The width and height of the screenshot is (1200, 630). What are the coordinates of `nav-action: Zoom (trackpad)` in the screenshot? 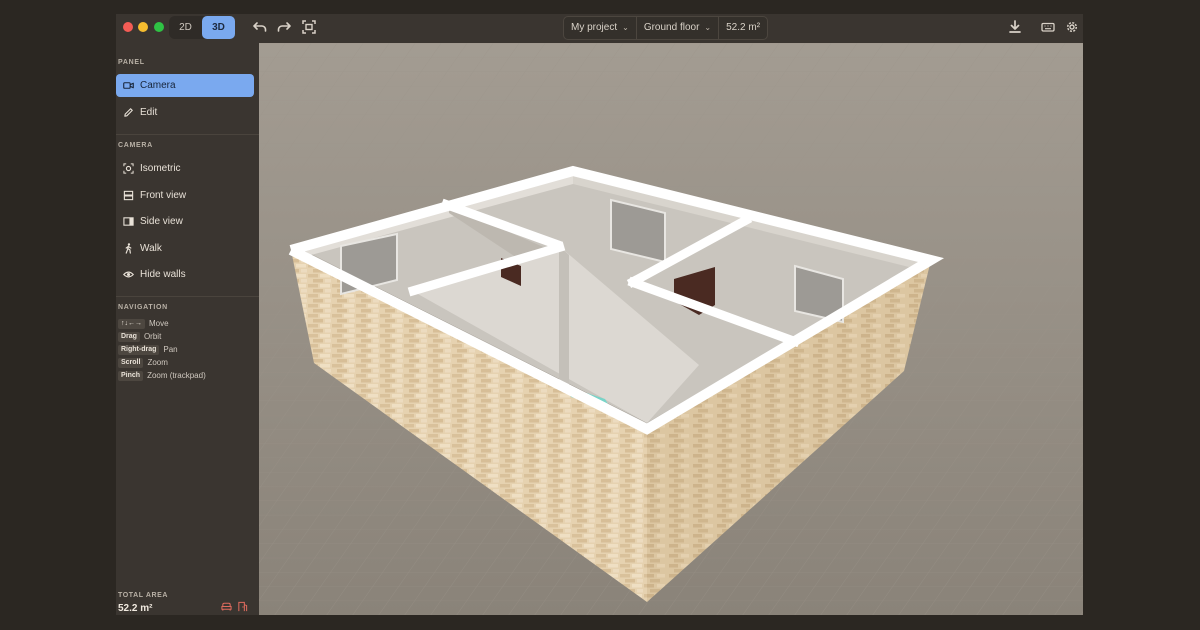 It's located at (176, 375).